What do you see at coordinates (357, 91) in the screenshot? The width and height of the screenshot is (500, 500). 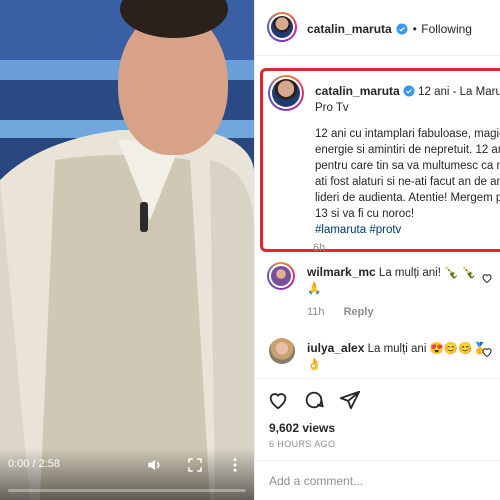 I see `caption-author: catalin_maruta` at bounding box center [357, 91].